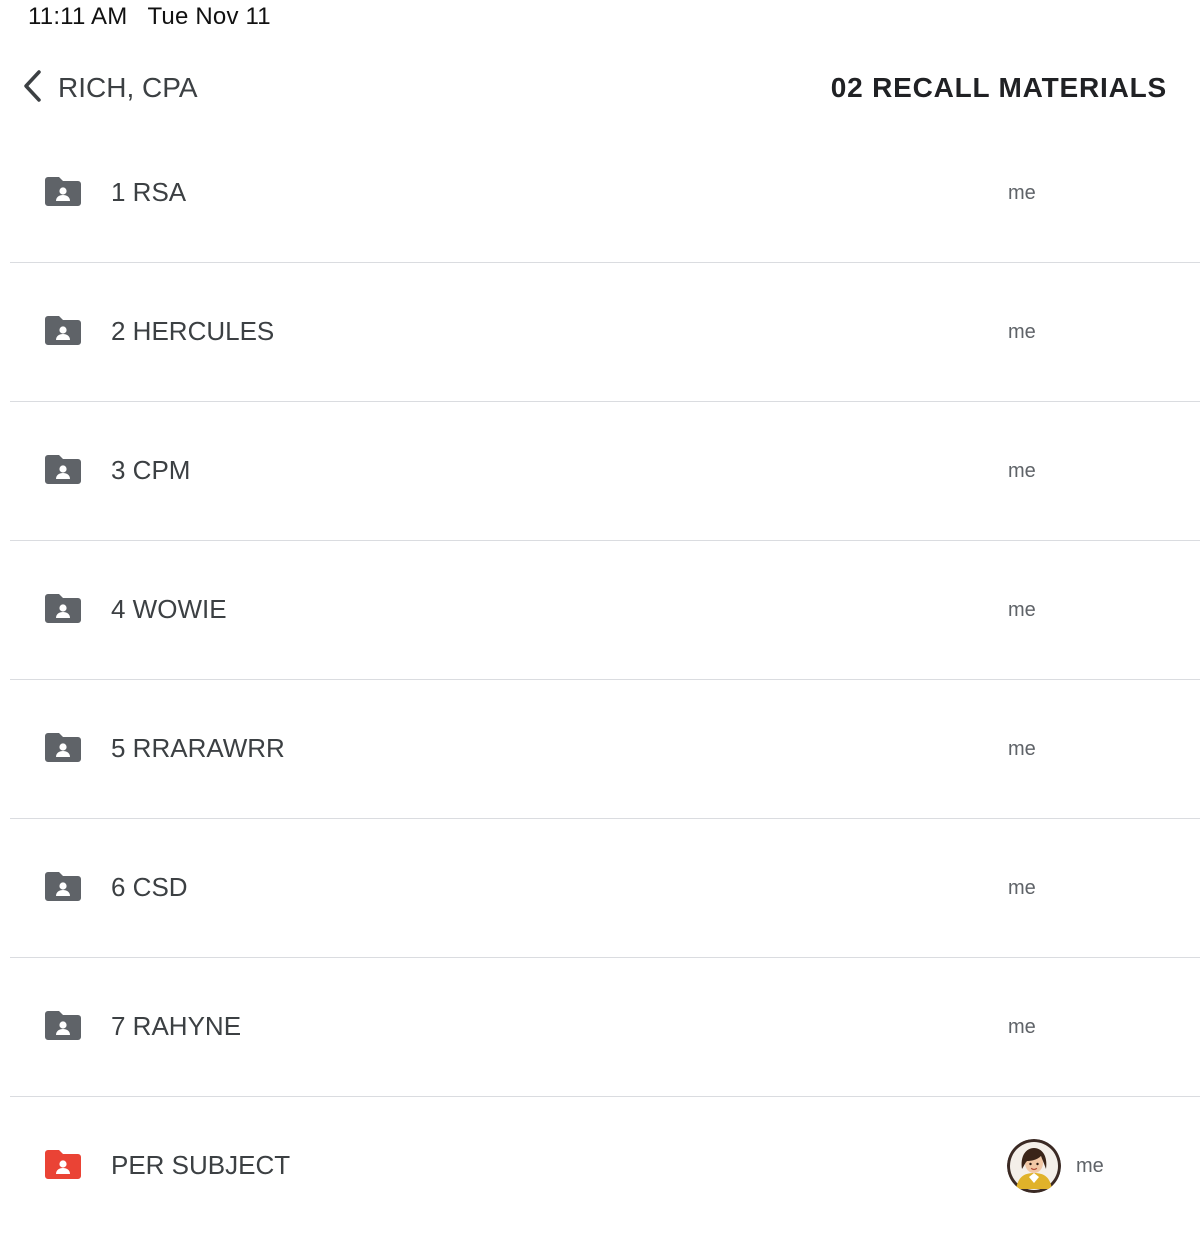  I want to click on page-title: 02 RECALL MATERIALS, so click(998, 87).